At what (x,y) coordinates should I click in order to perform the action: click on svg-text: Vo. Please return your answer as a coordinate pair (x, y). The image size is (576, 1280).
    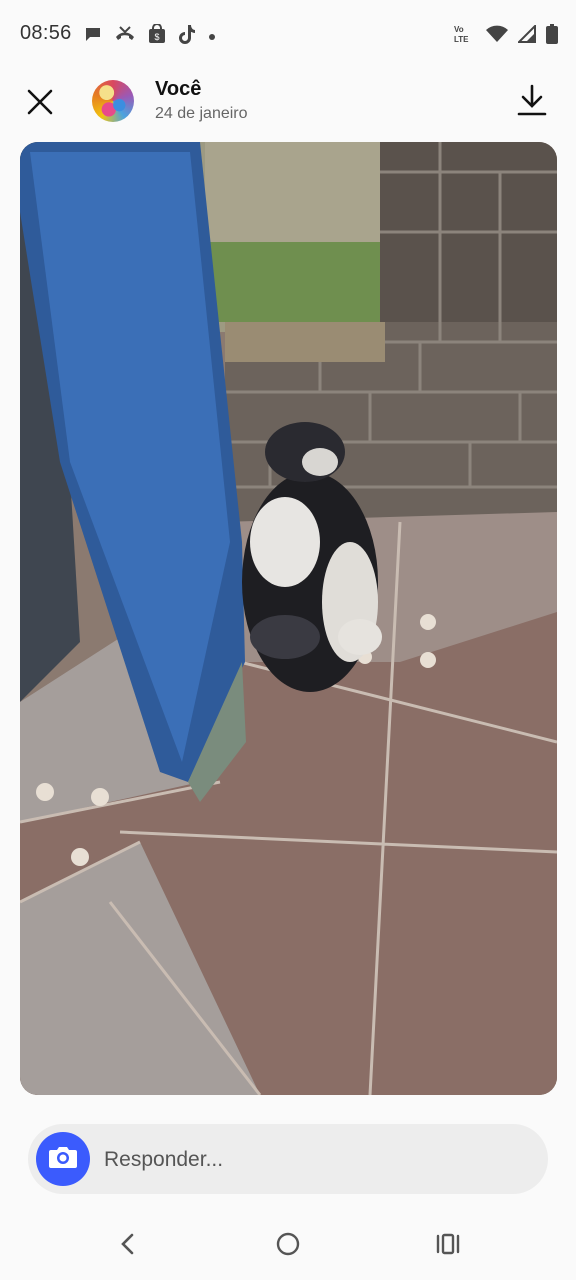
    Looking at the image, I should click on (459, 29).